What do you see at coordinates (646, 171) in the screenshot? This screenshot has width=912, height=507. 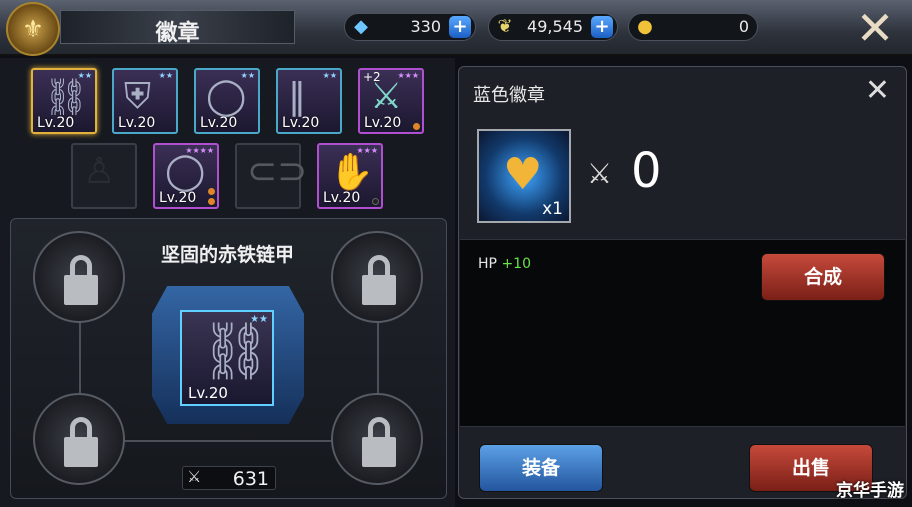 I see `badge-count: 0` at bounding box center [646, 171].